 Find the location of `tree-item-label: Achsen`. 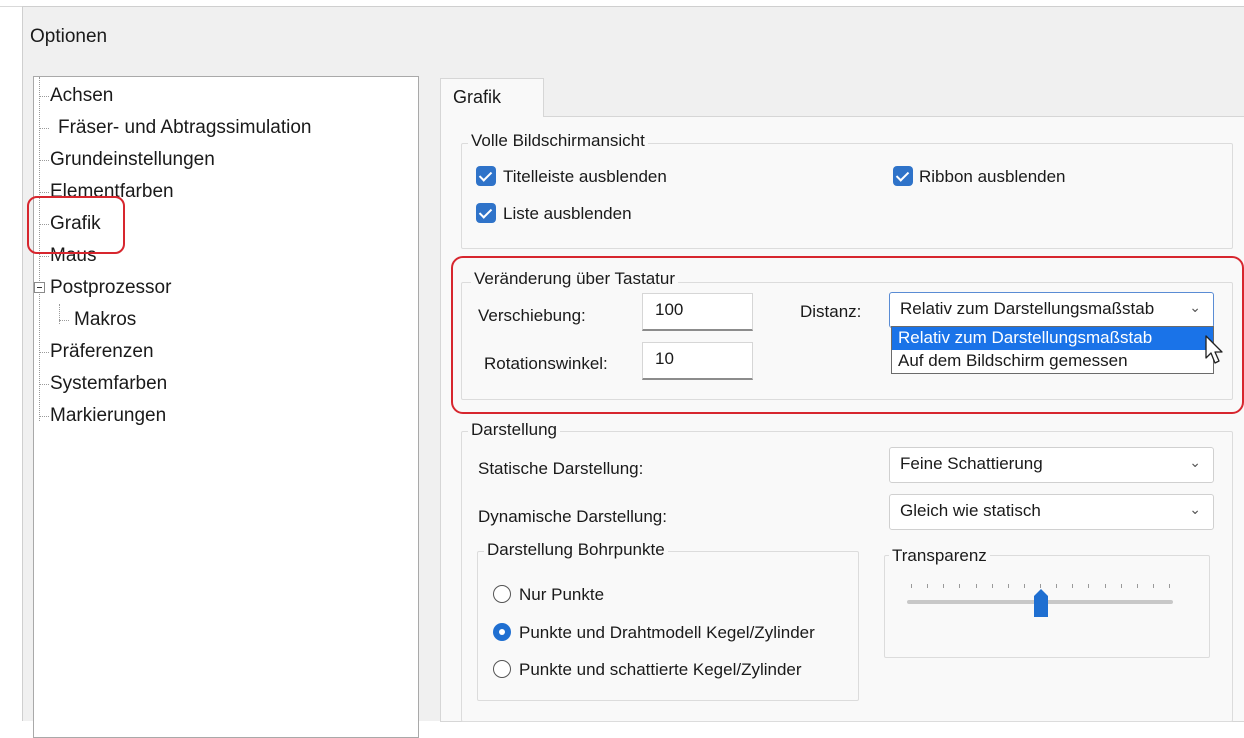

tree-item-label: Achsen is located at coordinates (82, 95).